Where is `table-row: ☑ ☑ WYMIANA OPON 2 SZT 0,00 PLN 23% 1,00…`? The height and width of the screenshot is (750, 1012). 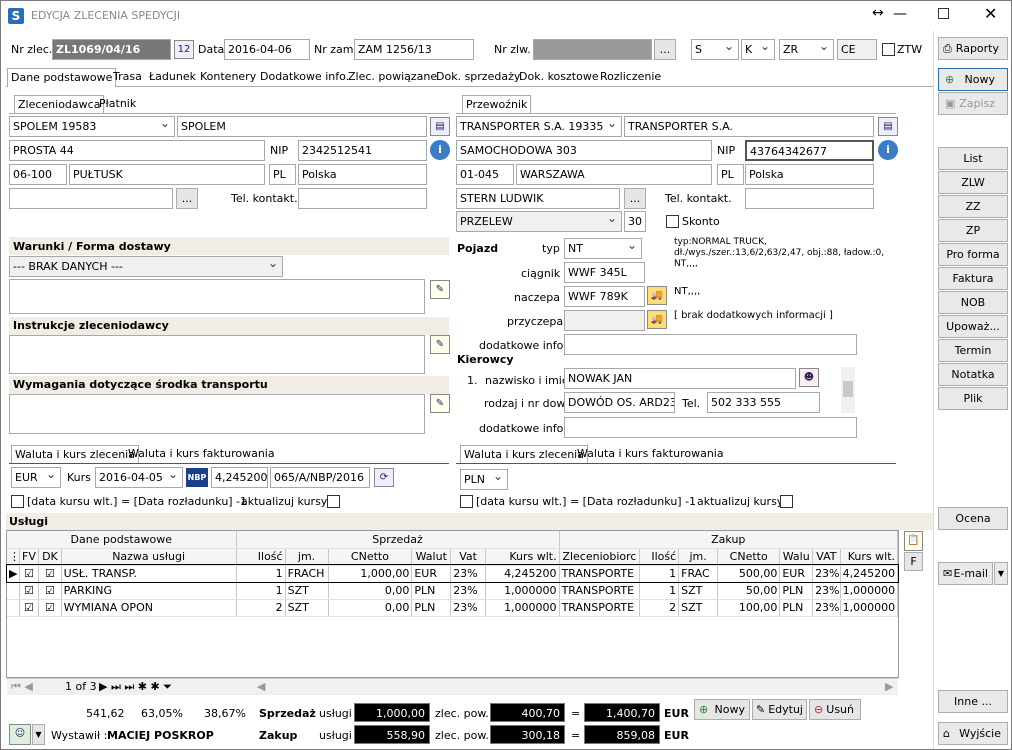
table-row: ☑ ☑ WYMIANA OPON 2 SZT 0,00 PLN 23% 1,00… is located at coordinates (453, 608).